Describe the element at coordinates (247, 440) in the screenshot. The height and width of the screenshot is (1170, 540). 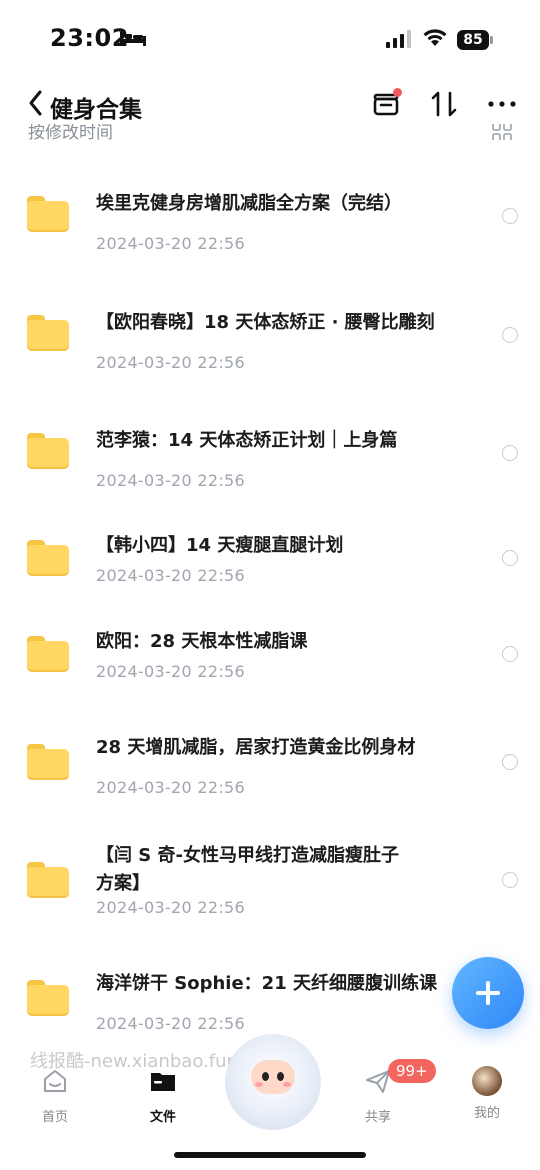
I see `file-name: 范李猿：14 天体态矫正计划｜上身篇` at that location.